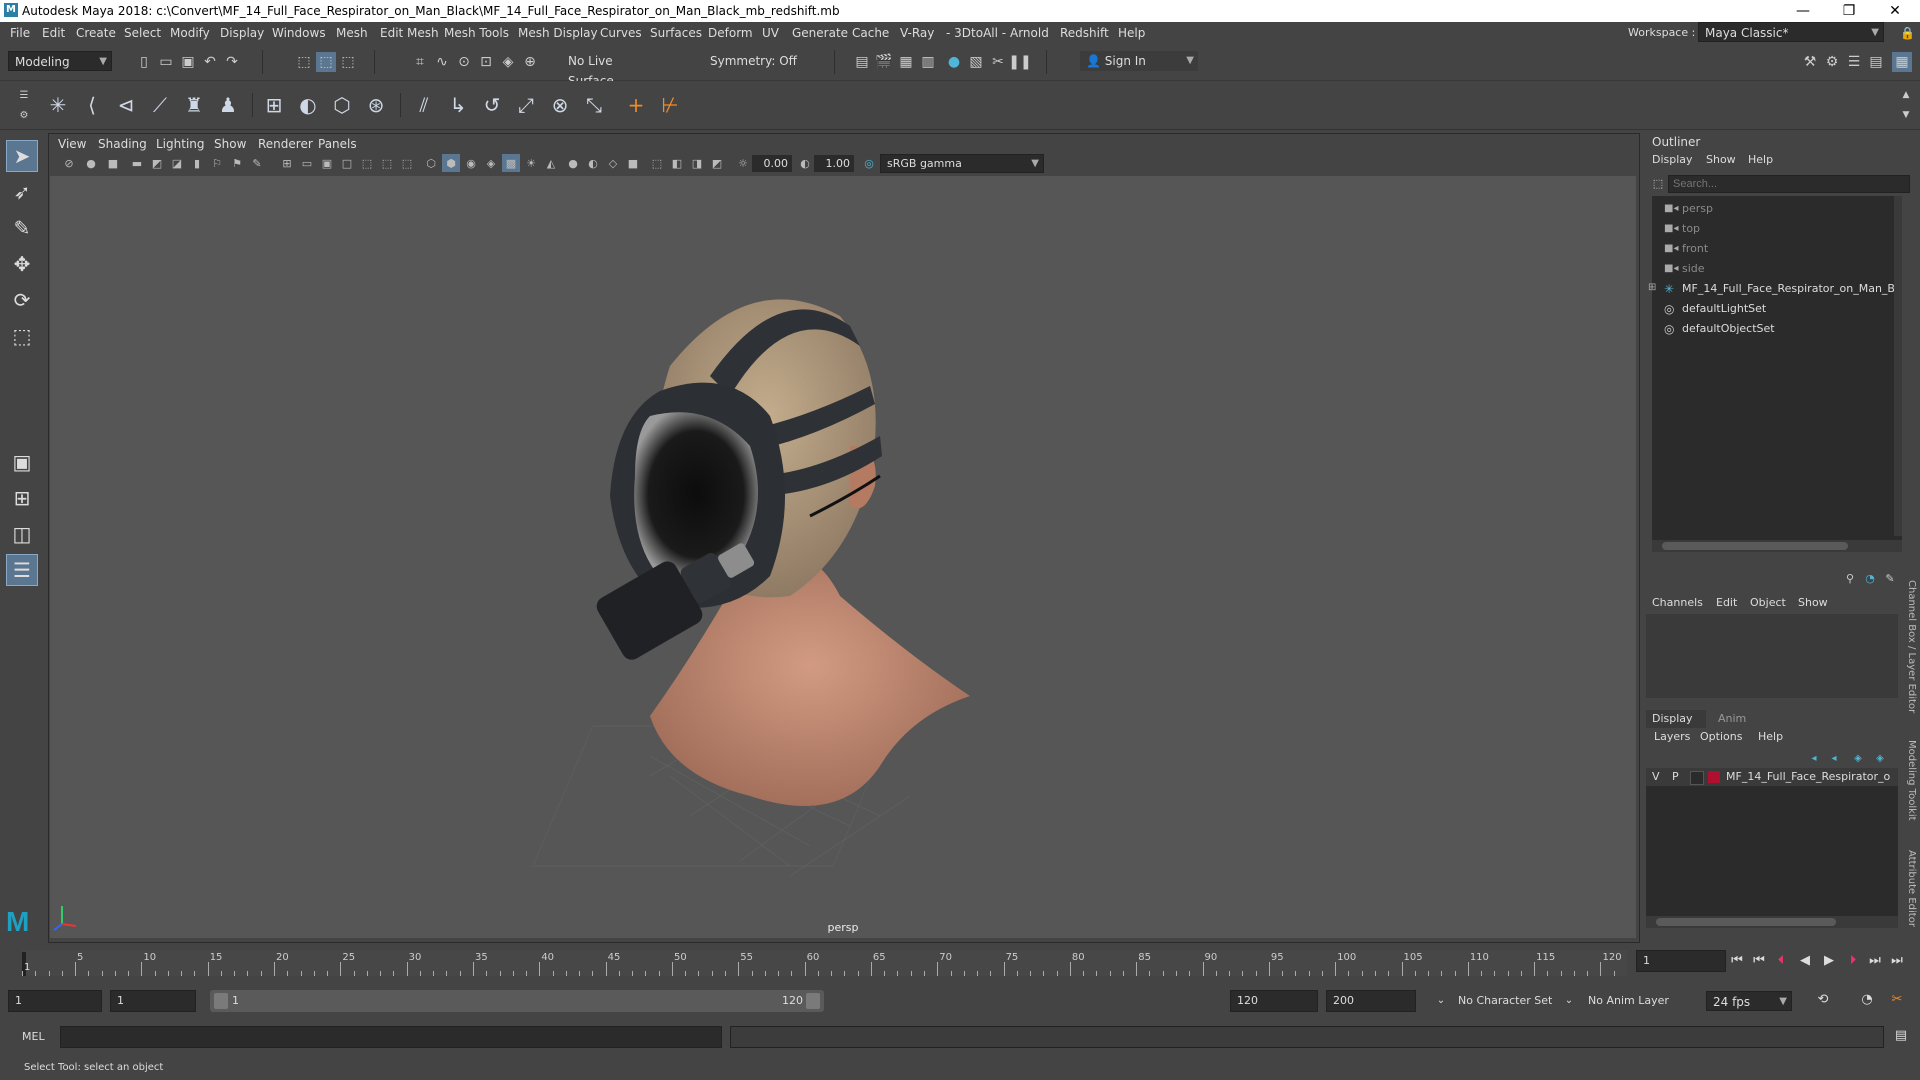  What do you see at coordinates (22, 498) in the screenshot?
I see `four-view-layout-icon: ⊞` at bounding box center [22, 498].